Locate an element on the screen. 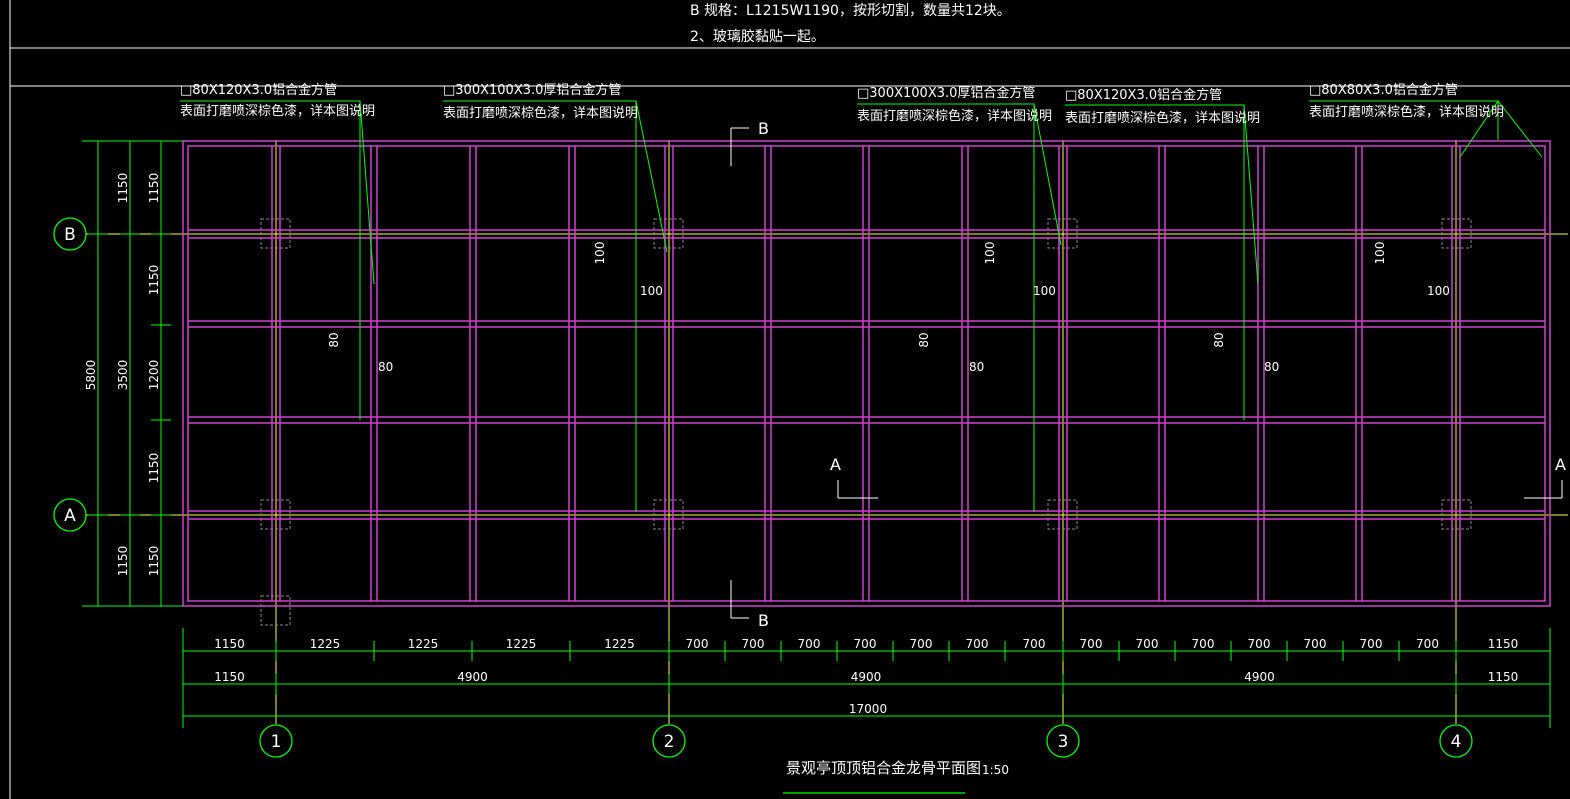 This screenshot has height=799, width=1570. bottom-dim-row1-label-14: 700 is located at coordinates (1203, 644).